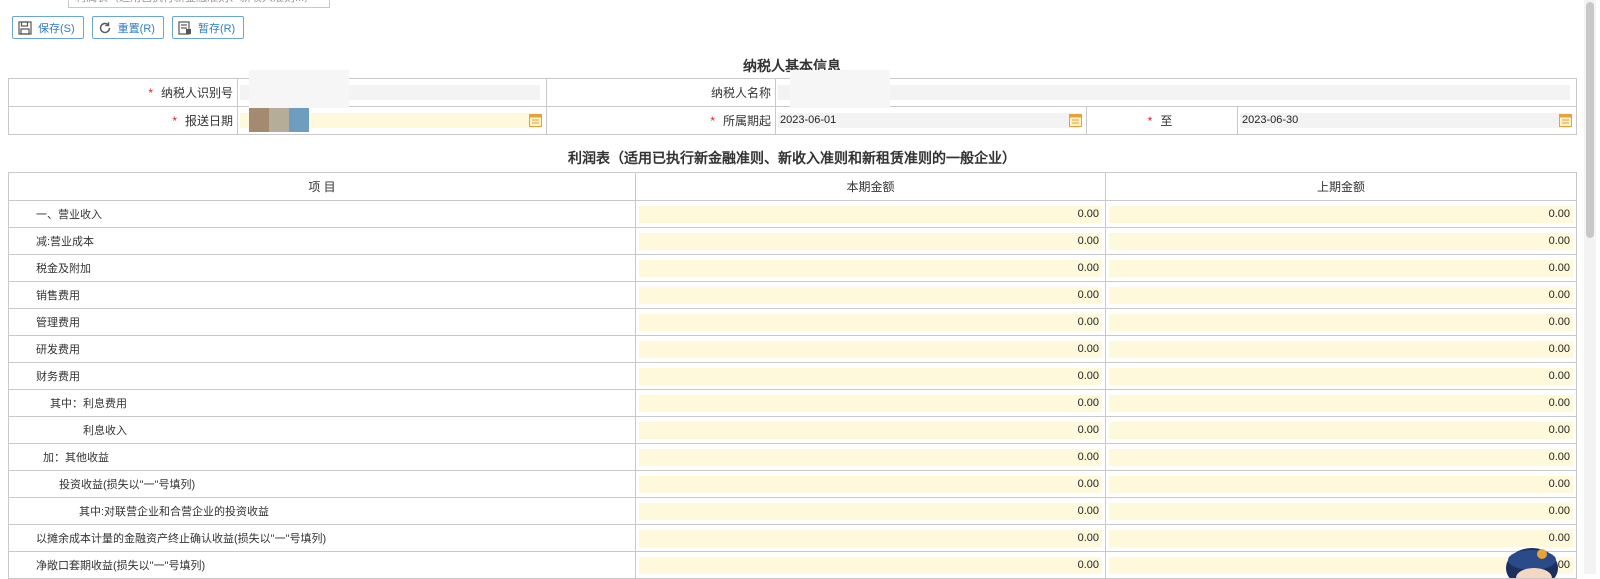 The height and width of the screenshot is (579, 1600). I want to click on table-row: 其中:对联营企业和合营企业的投资收益 0.00 0.00, so click(792, 511).